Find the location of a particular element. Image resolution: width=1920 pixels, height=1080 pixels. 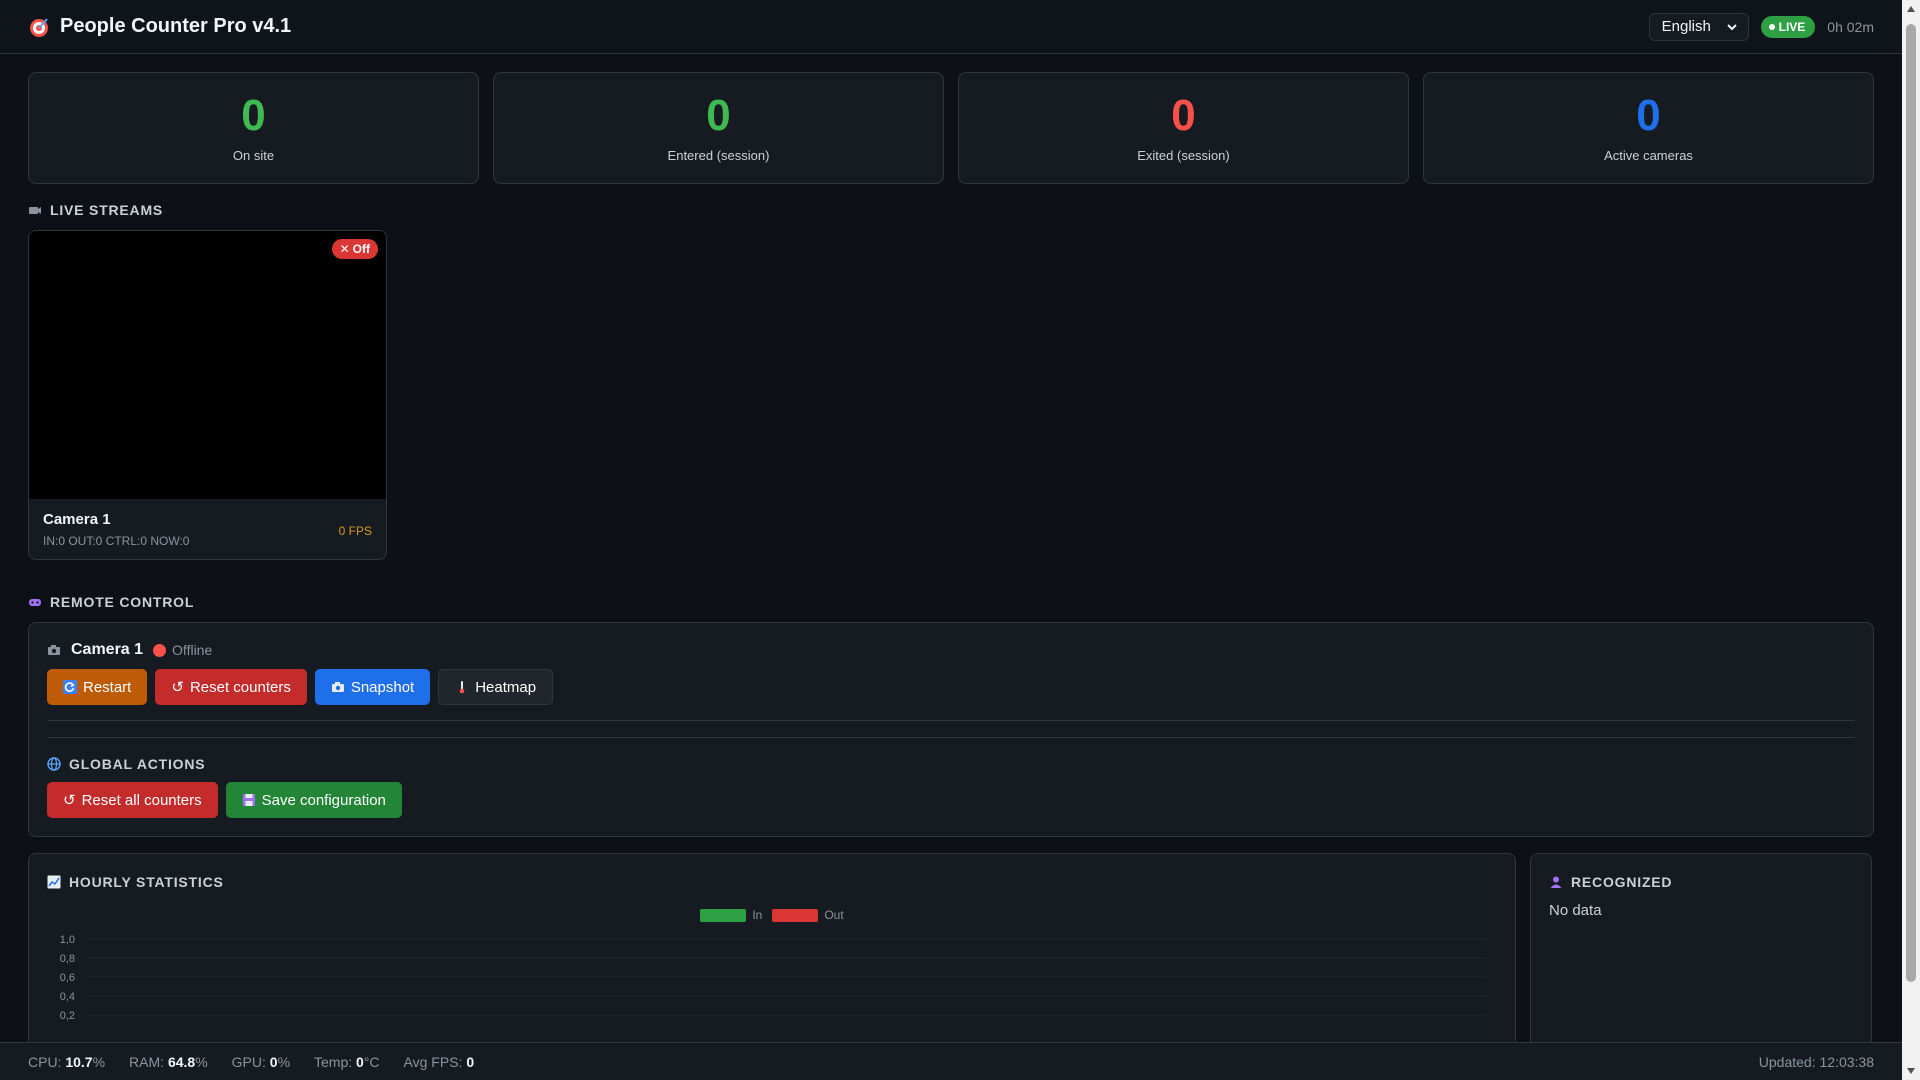

off-badge: ✕ Off is located at coordinates (354, 249).